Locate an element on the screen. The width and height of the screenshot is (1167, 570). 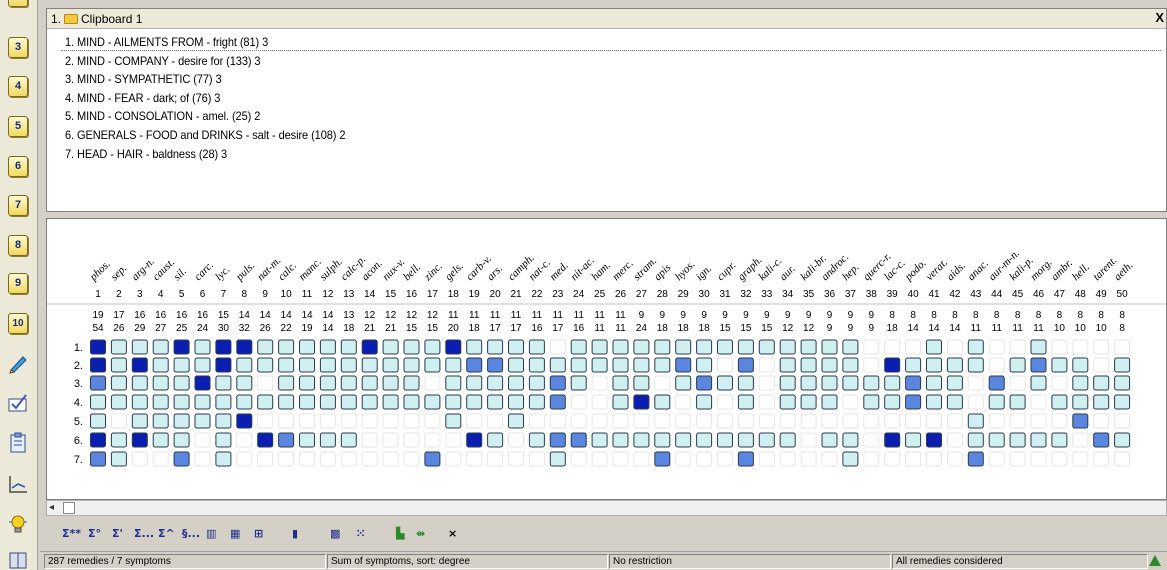
remedy-label: lyc. is located at coordinates (223, 274).